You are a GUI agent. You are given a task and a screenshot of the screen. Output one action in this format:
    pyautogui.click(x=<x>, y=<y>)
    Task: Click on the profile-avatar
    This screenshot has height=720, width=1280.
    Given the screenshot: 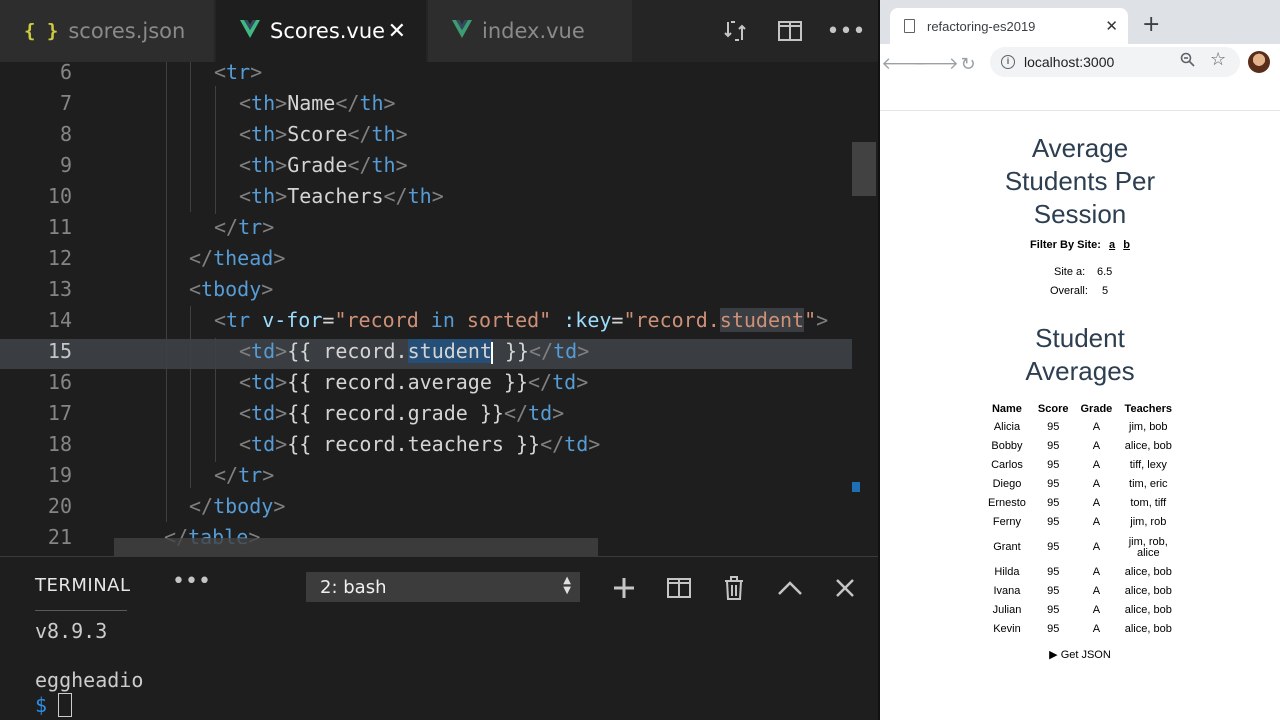 What is the action you would take?
    pyautogui.click(x=1259, y=62)
    